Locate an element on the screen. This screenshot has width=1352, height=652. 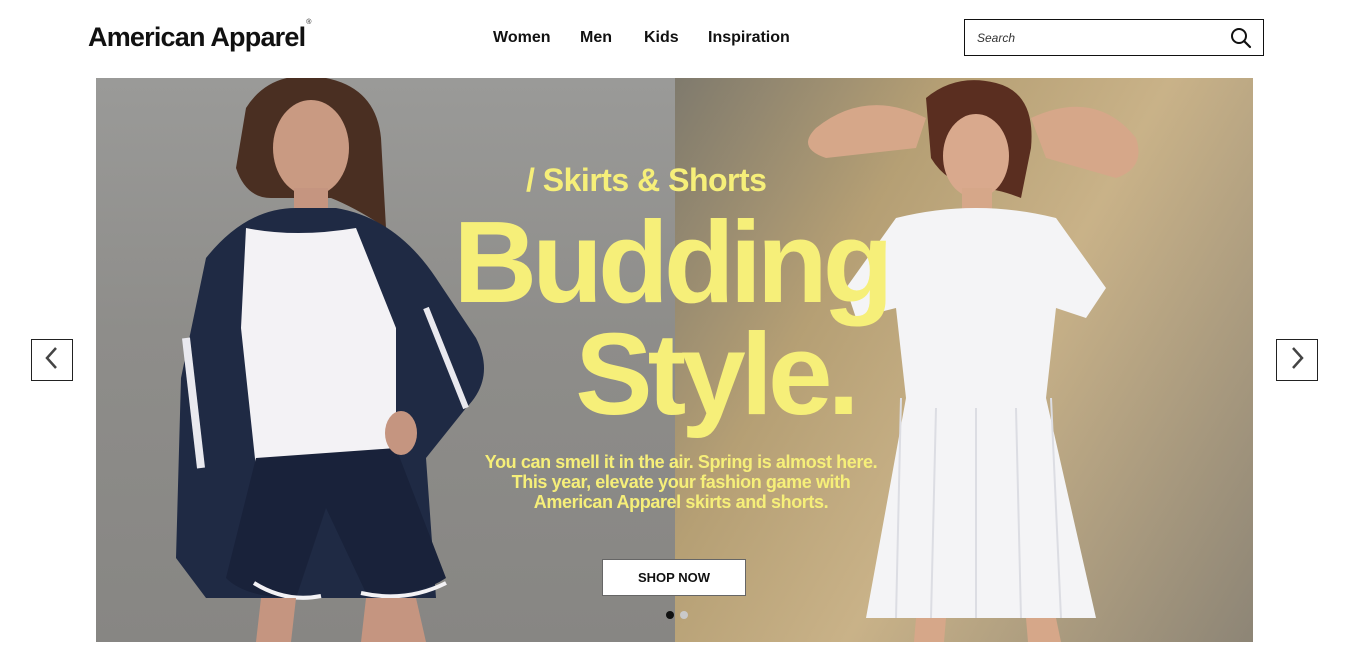
nav-women: Women is located at coordinates (521, 38).